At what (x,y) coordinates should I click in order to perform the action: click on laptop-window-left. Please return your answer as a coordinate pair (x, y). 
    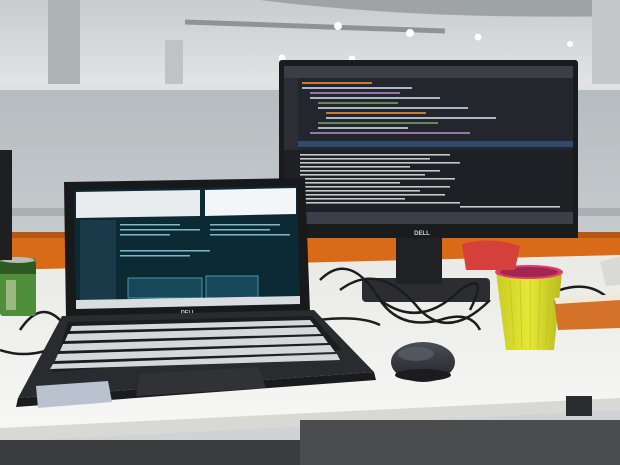
    Looking at the image, I should click on (138, 204).